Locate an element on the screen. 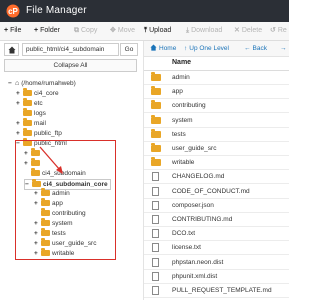 This screenshot has height=300, width=320. delete-icon: ✕ is located at coordinates (237, 30).